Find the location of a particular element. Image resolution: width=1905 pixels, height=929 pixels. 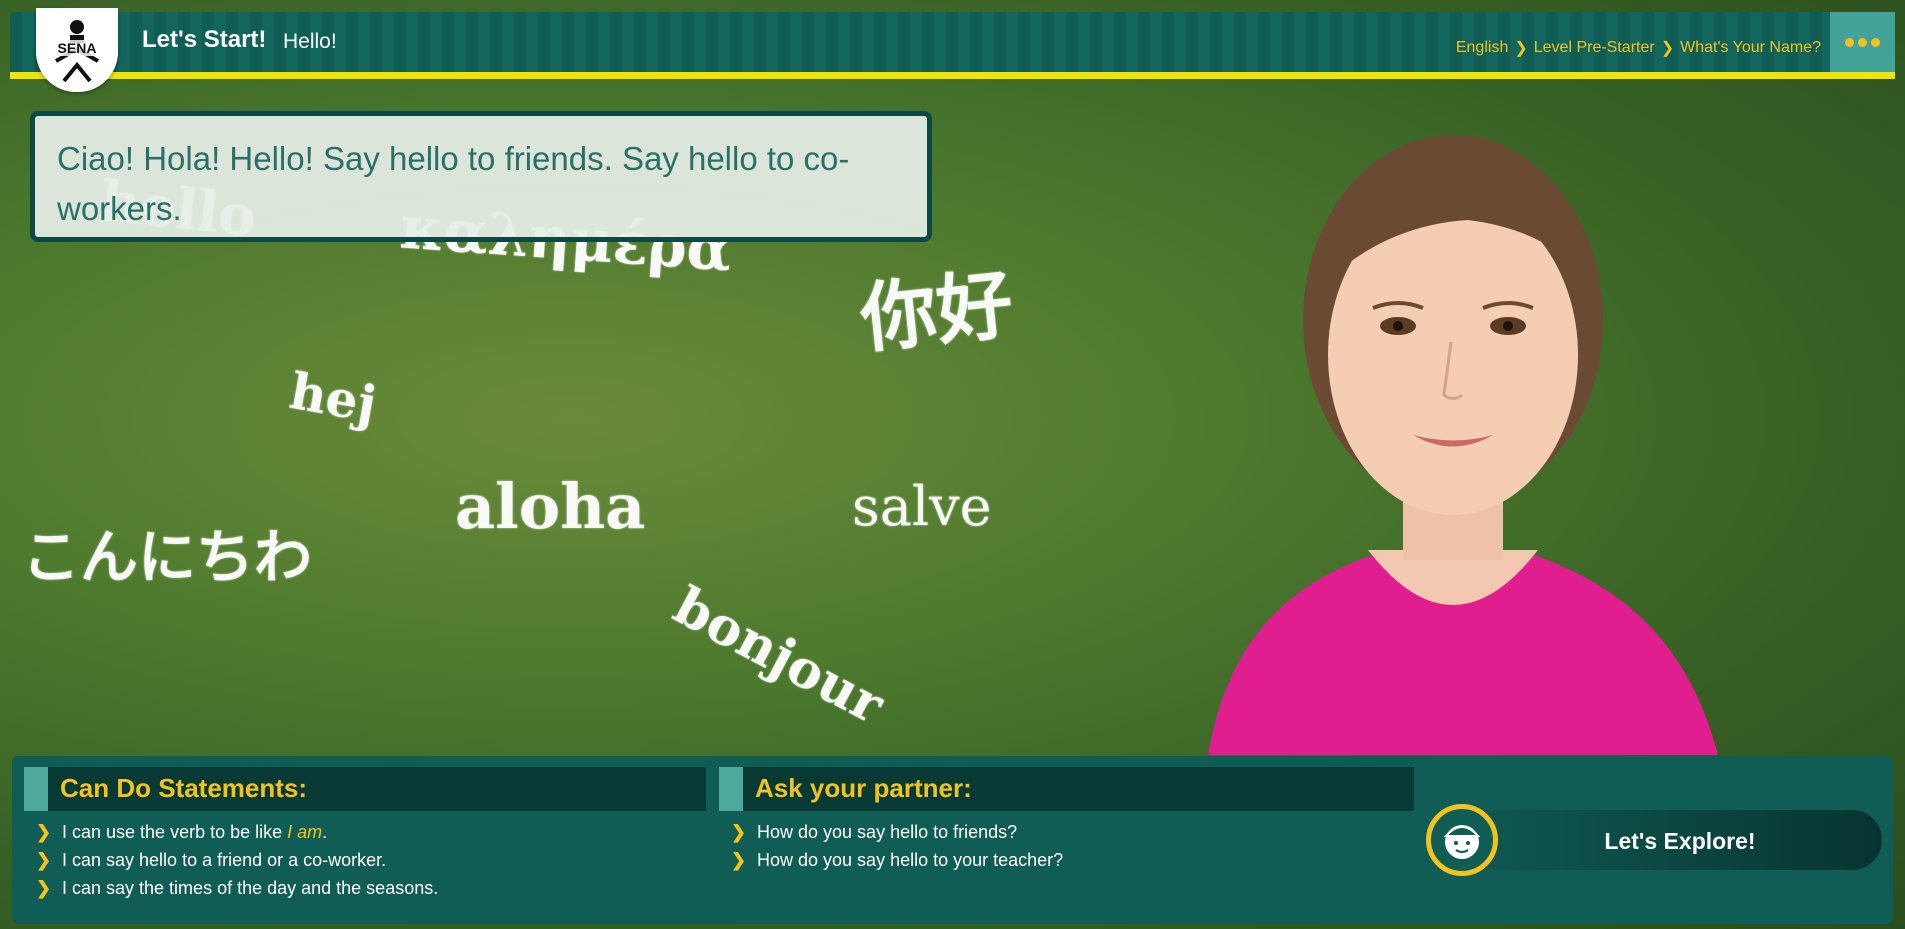

list-item: ❯ I can use the verb to be like I am. is located at coordinates (366, 832).